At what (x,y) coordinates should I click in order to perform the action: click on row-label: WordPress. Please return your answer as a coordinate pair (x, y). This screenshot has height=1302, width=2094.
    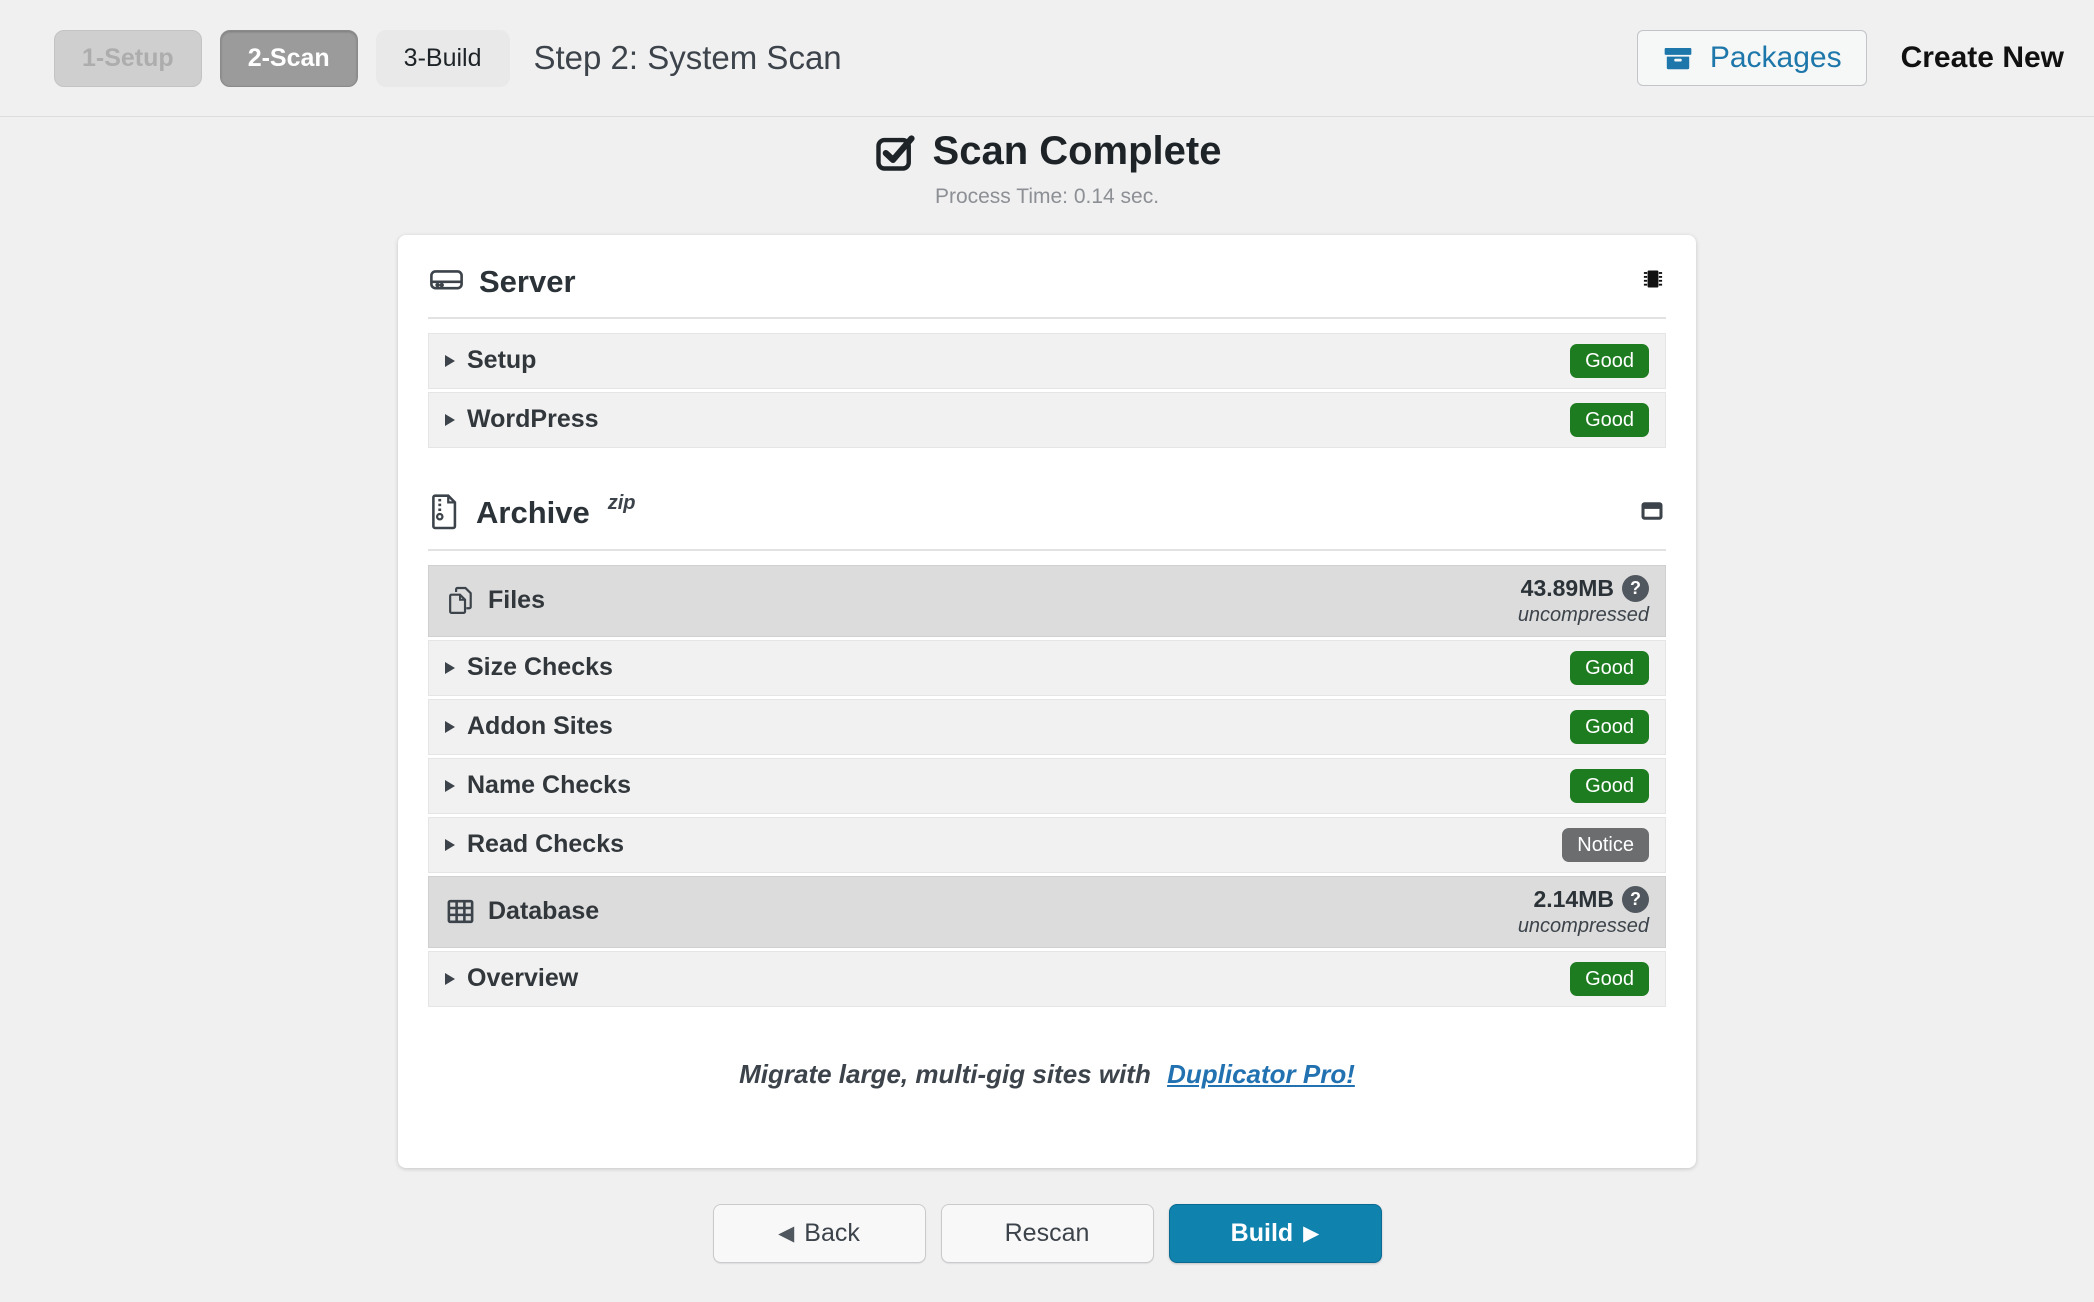
    Looking at the image, I should click on (533, 419).